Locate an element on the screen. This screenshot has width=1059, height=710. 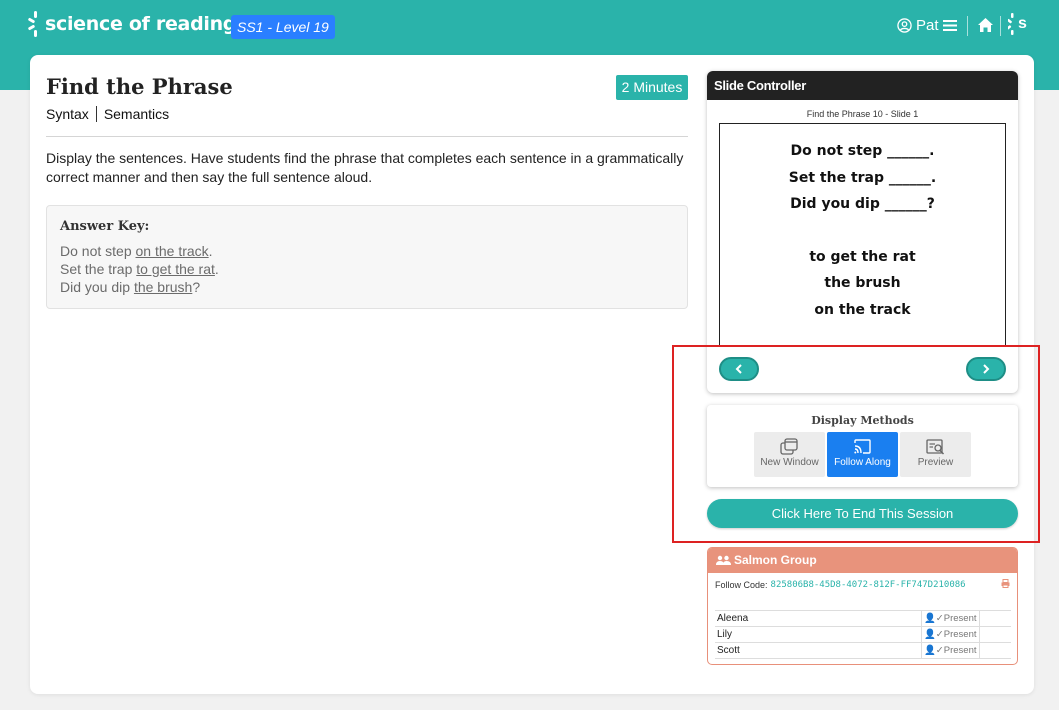
next-slide-button is located at coordinates (986, 369).